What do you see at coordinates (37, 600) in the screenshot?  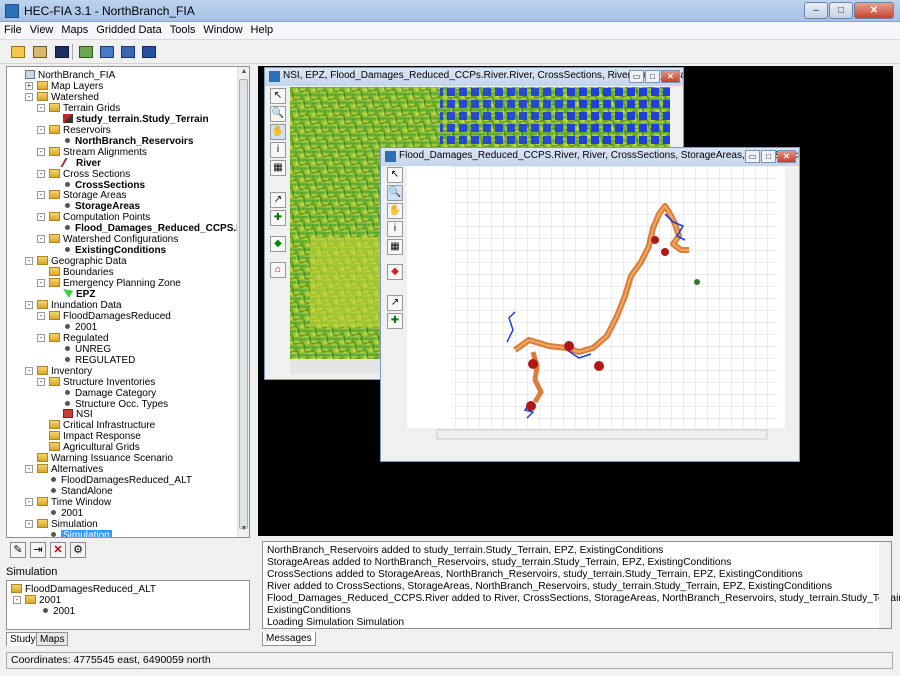 I see `sim-item: -2001` at bounding box center [37, 600].